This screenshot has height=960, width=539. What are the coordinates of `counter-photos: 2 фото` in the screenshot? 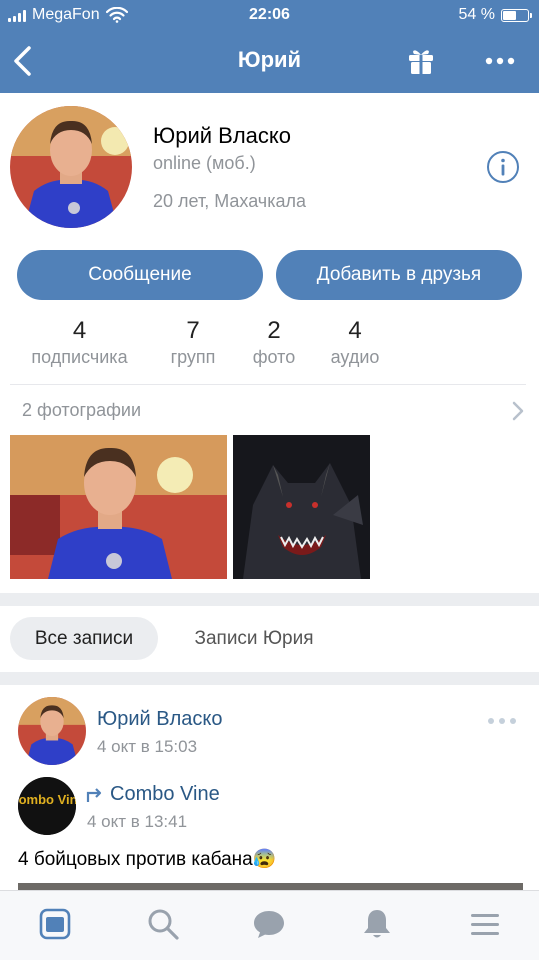 It's located at (274, 342).